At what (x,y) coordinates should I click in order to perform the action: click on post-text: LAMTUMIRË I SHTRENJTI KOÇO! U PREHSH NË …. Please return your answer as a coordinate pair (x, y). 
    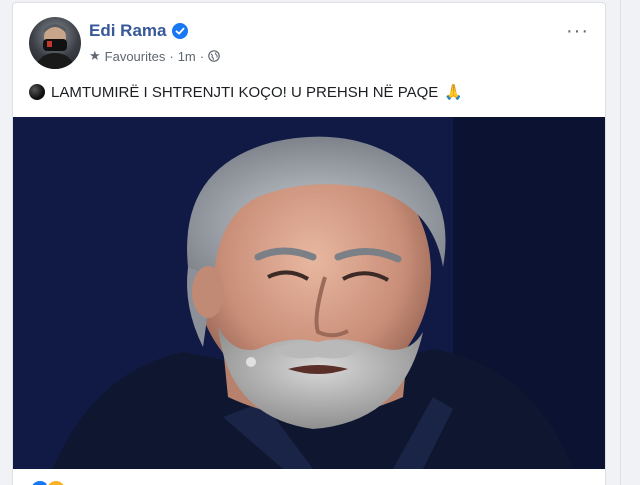
    Looking at the image, I should click on (246, 92).